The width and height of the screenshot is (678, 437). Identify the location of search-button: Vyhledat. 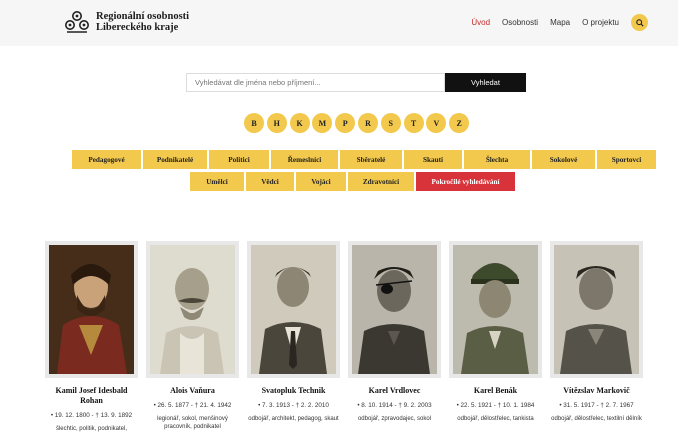
(485, 82).